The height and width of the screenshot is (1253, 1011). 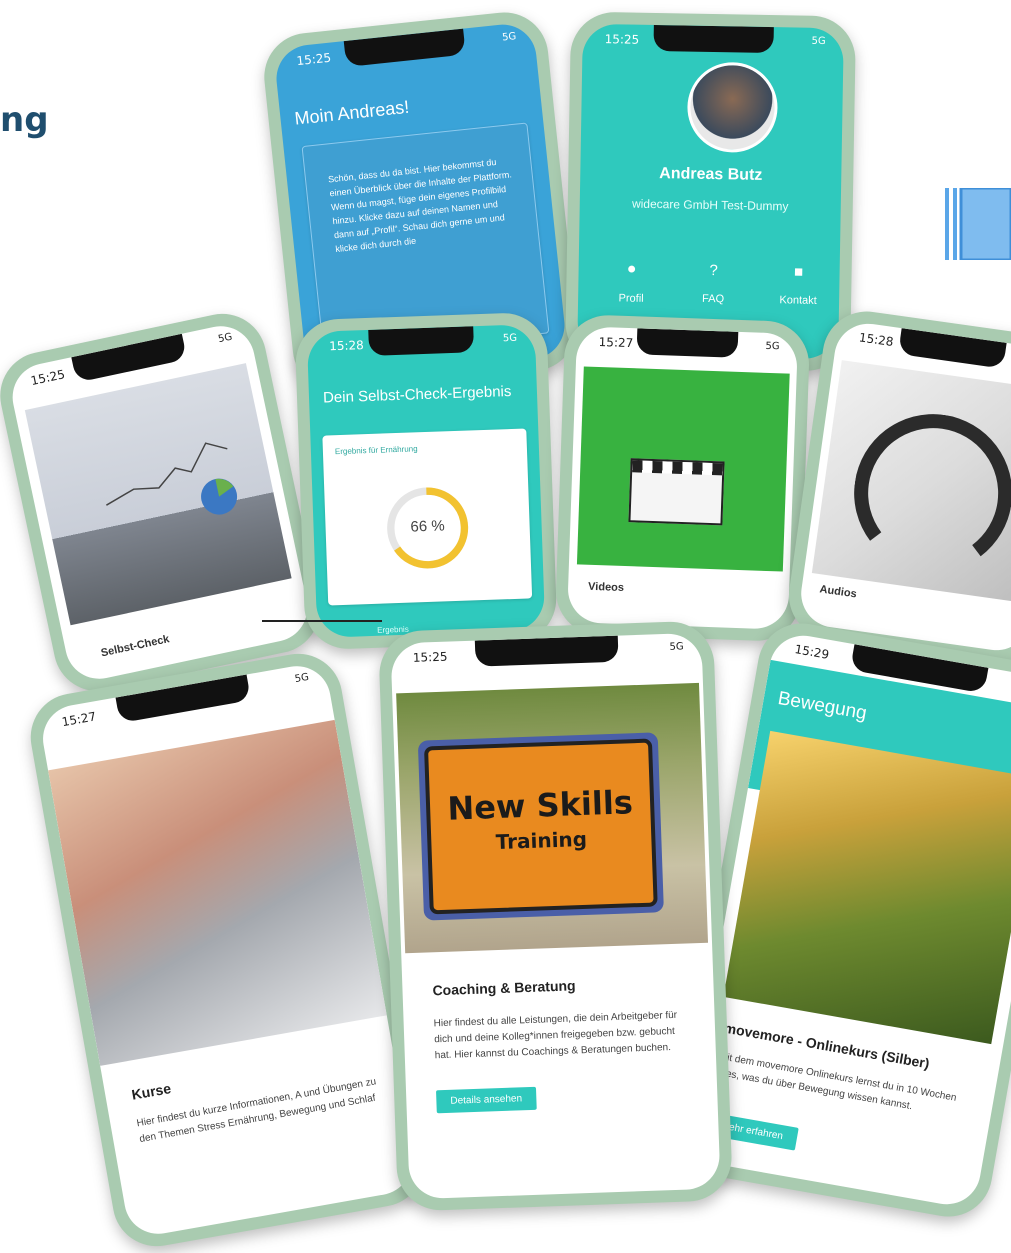 I want to click on profile-company: widecare GmbH Test-Dummy, so click(x=710, y=205).